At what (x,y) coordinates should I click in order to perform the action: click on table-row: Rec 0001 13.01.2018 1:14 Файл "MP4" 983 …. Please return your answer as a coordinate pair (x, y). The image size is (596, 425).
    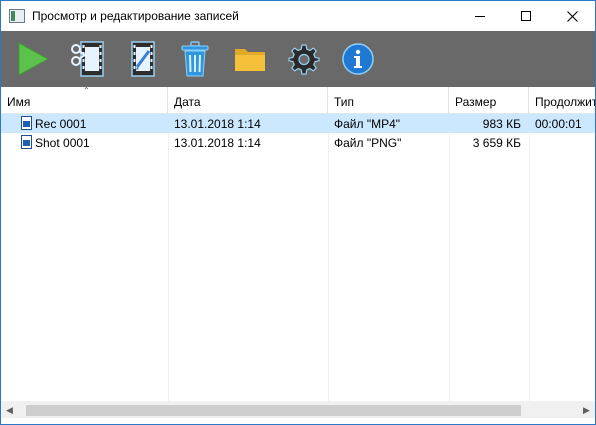
    Looking at the image, I should click on (298, 123).